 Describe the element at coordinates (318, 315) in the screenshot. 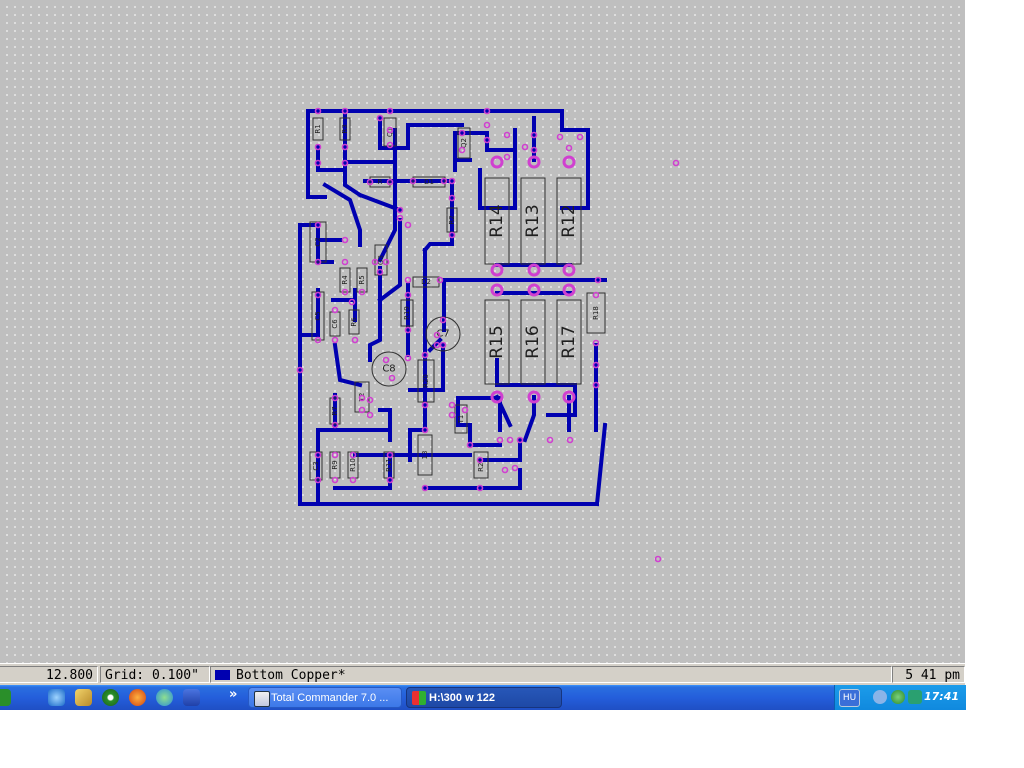

I see `component-label: C5` at that location.